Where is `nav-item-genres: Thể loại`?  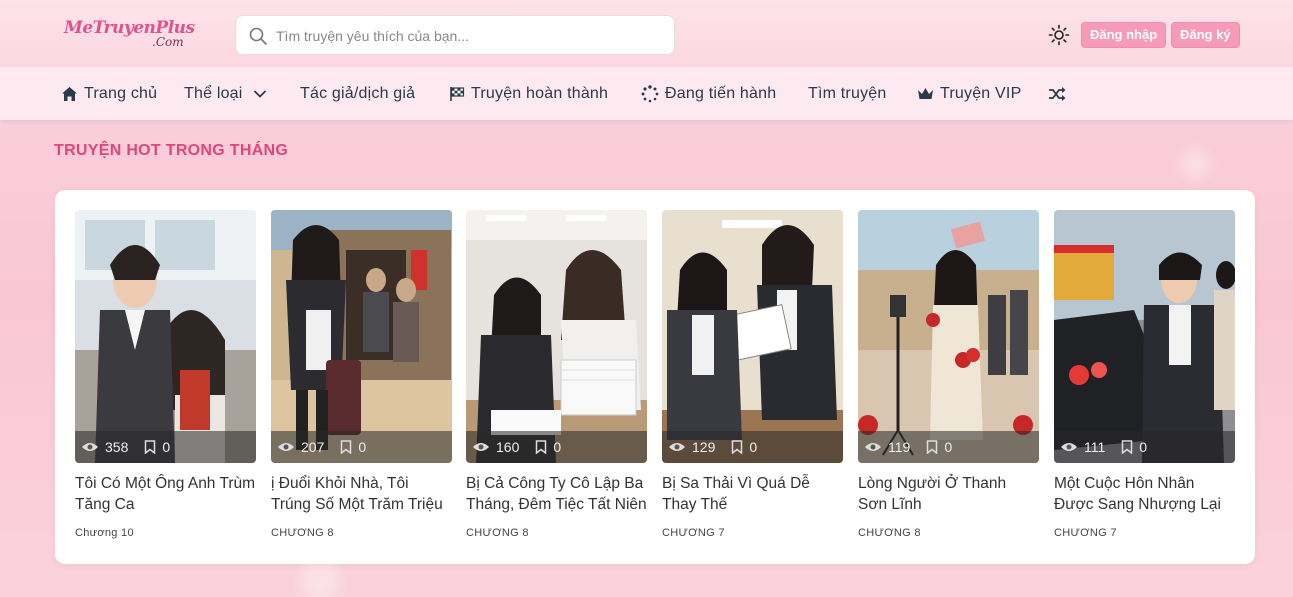 nav-item-genres: Thể loại is located at coordinates (225, 93).